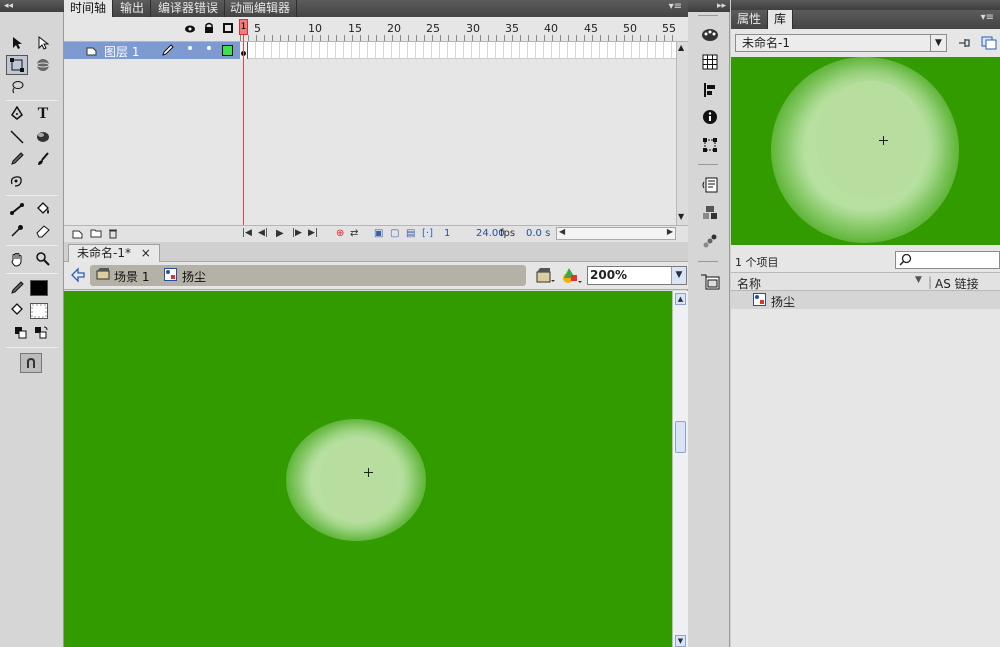  What do you see at coordinates (31, 363) in the screenshot?
I see `snap-to-objects-icon` at bounding box center [31, 363].